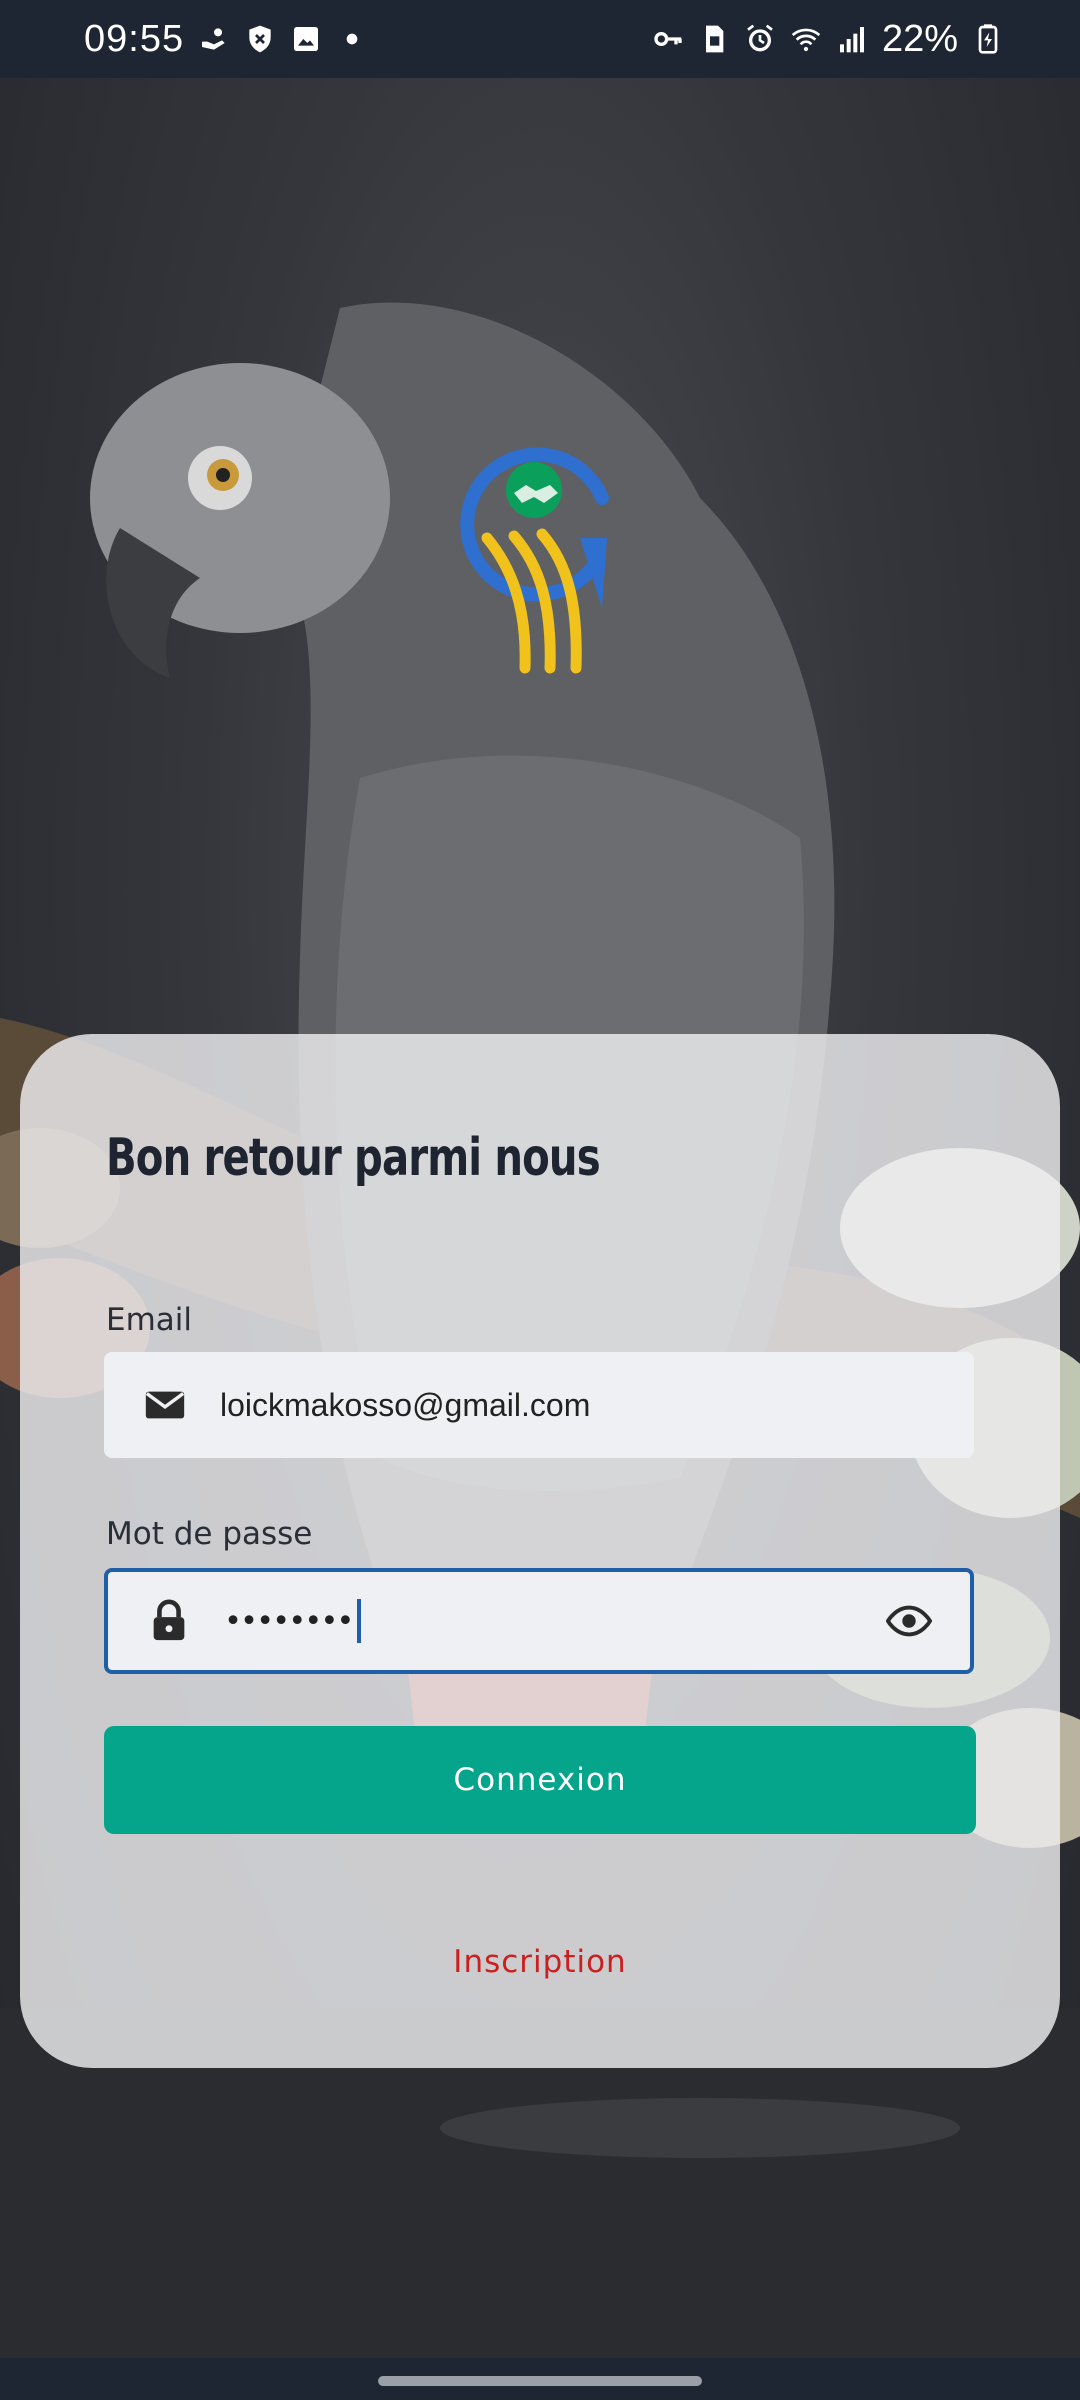 The width and height of the screenshot is (1080, 2400). Describe the element at coordinates (352, 39) in the screenshot. I see `dot-icon` at that location.